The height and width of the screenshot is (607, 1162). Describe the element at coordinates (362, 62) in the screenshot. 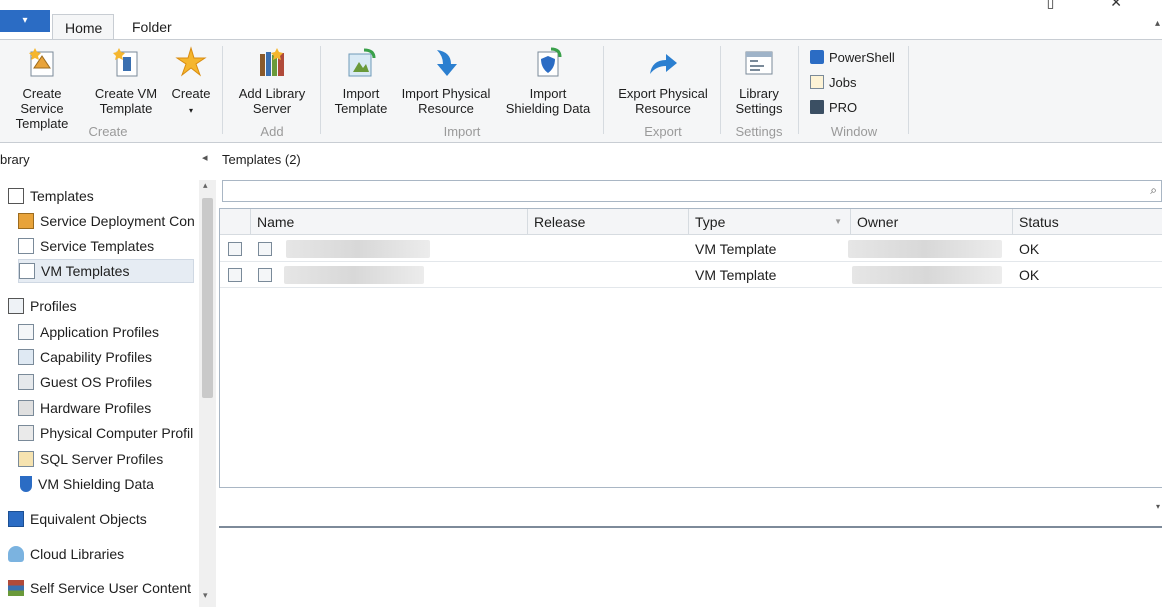

I see `import-template-icon` at that location.